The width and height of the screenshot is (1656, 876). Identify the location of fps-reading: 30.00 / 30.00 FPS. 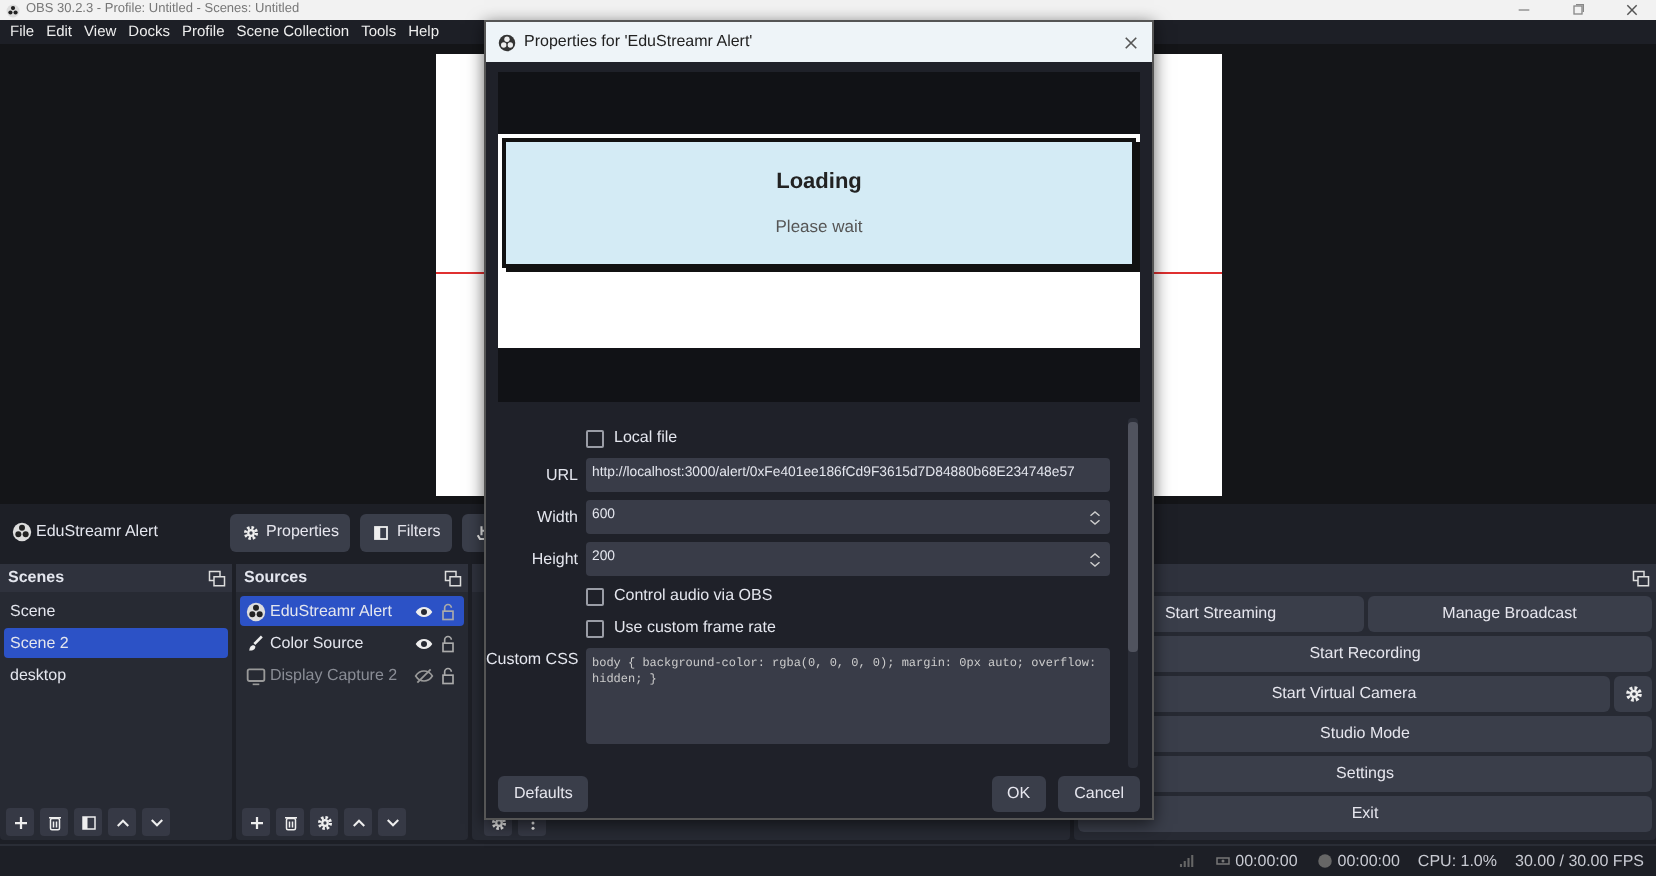
(1579, 861).